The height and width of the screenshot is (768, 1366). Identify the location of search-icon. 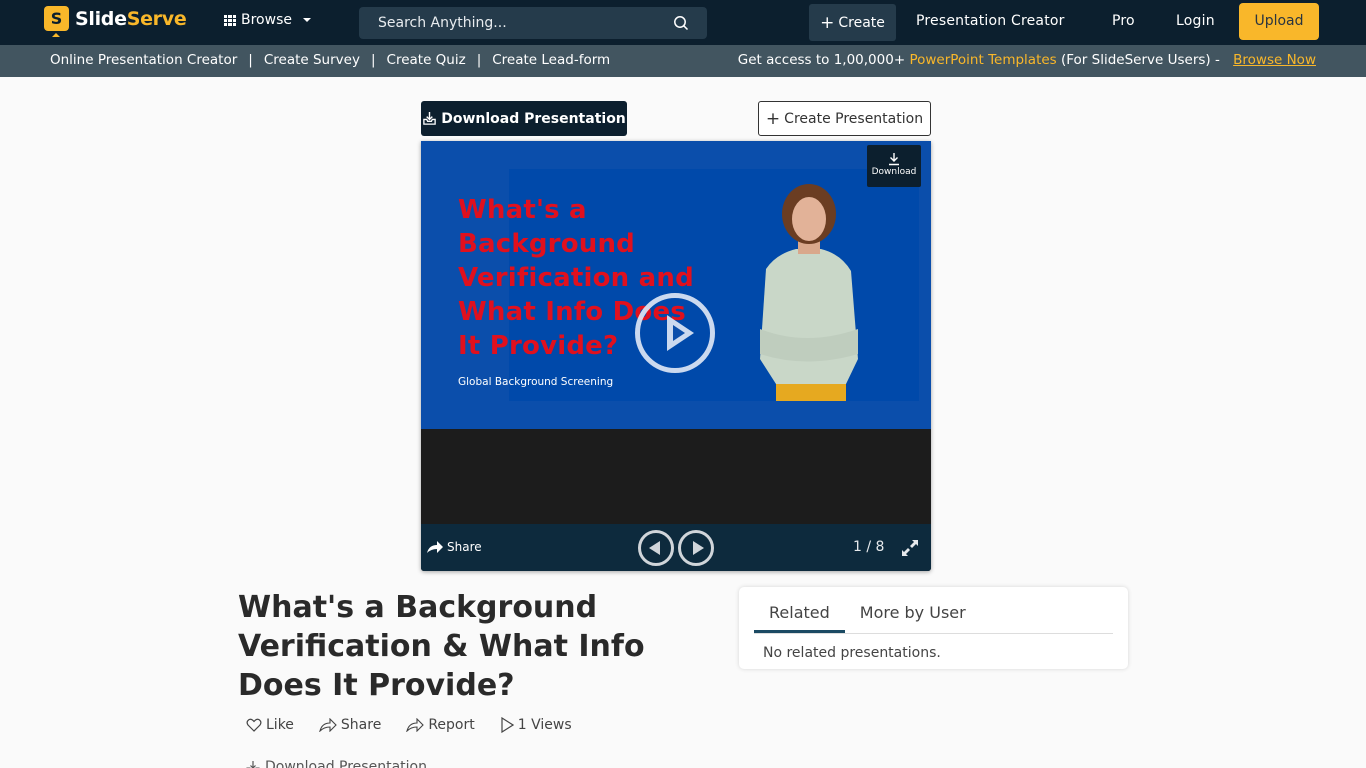
(681, 23).